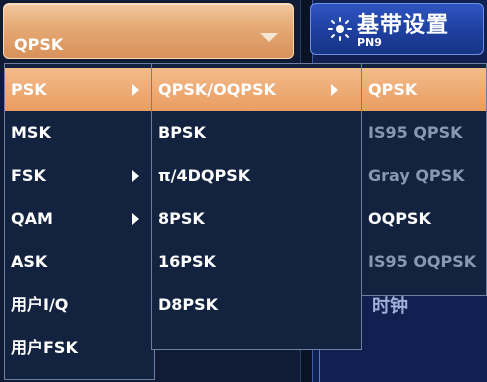 This screenshot has height=382, width=487. What do you see at coordinates (29, 261) in the screenshot?
I see `menu-item-label: ASK` at bounding box center [29, 261].